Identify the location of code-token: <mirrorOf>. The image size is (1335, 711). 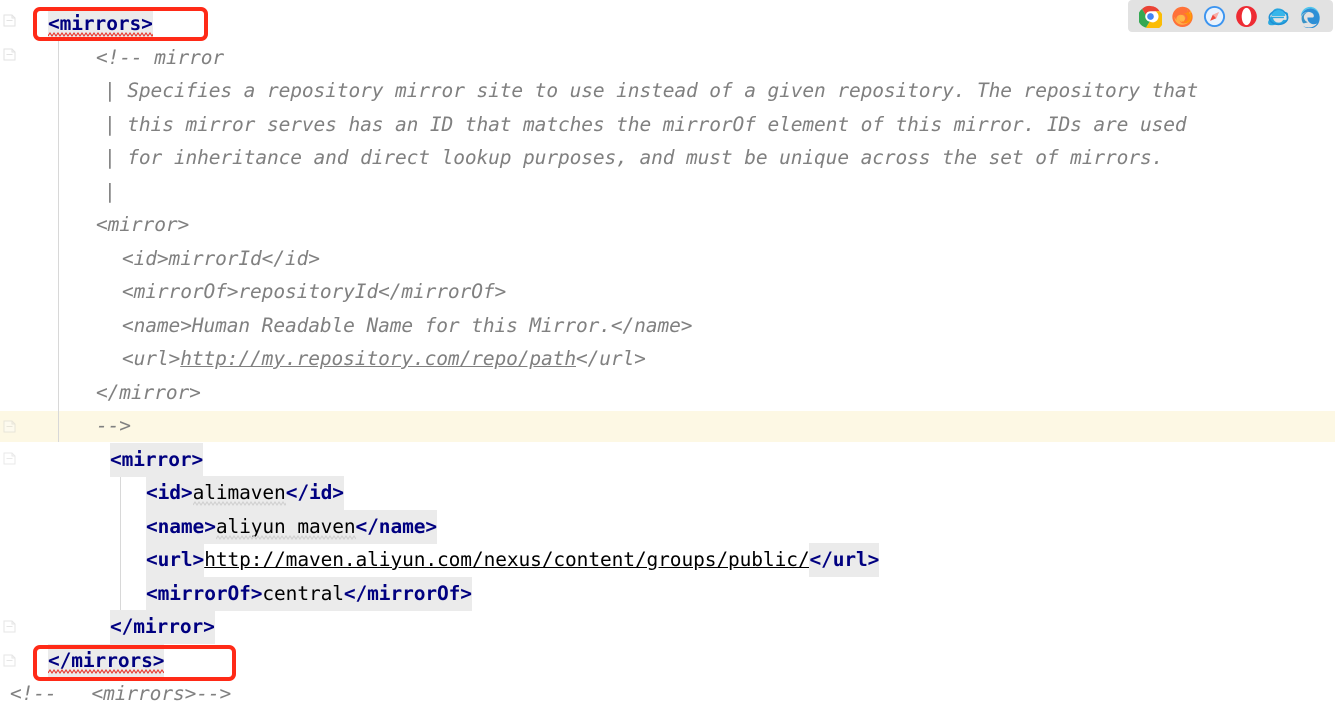
(204, 593).